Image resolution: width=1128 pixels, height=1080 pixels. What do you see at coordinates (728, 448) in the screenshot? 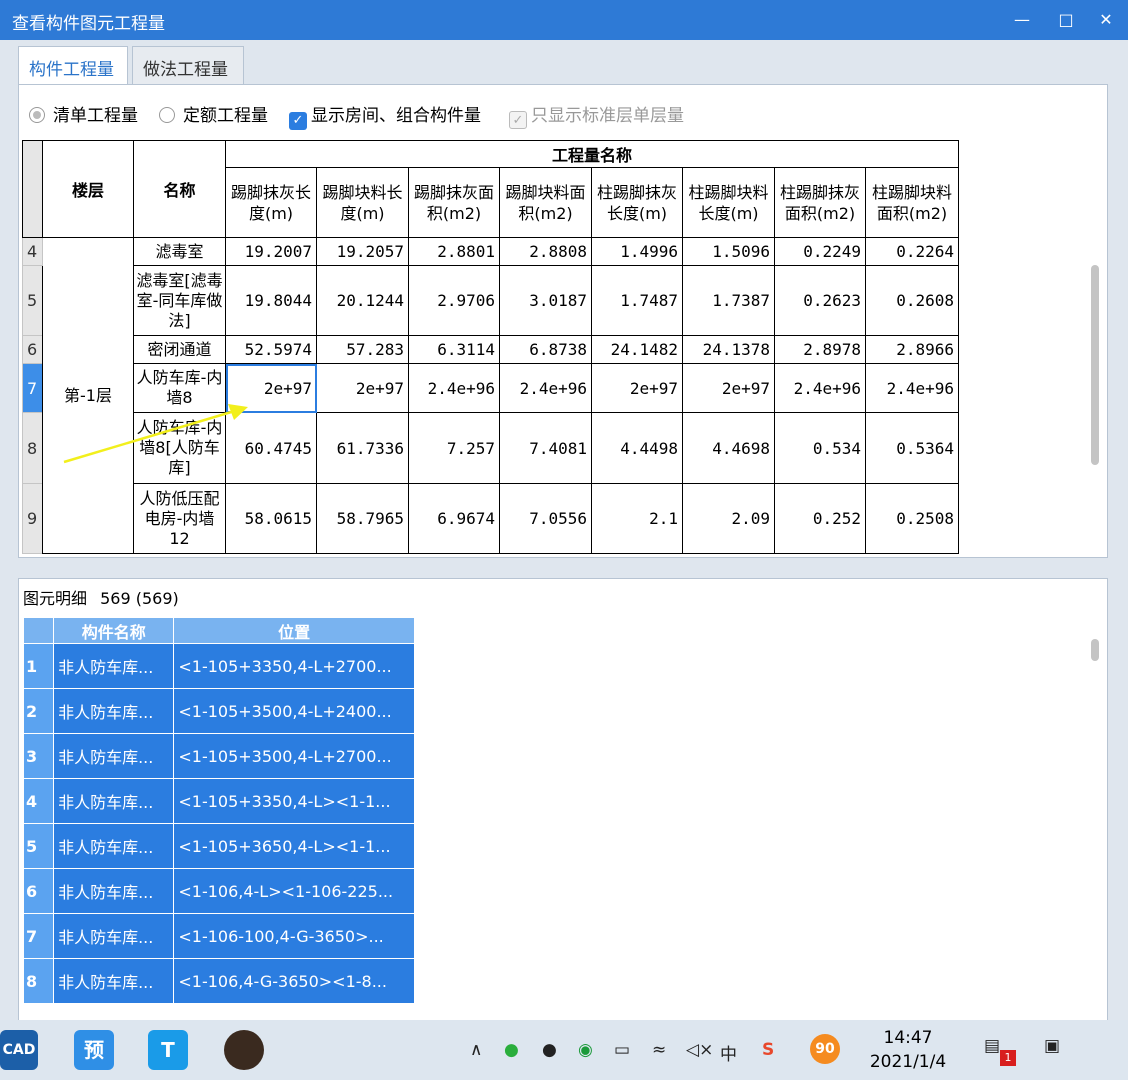
I see `value-cell: 4.4698` at bounding box center [728, 448].